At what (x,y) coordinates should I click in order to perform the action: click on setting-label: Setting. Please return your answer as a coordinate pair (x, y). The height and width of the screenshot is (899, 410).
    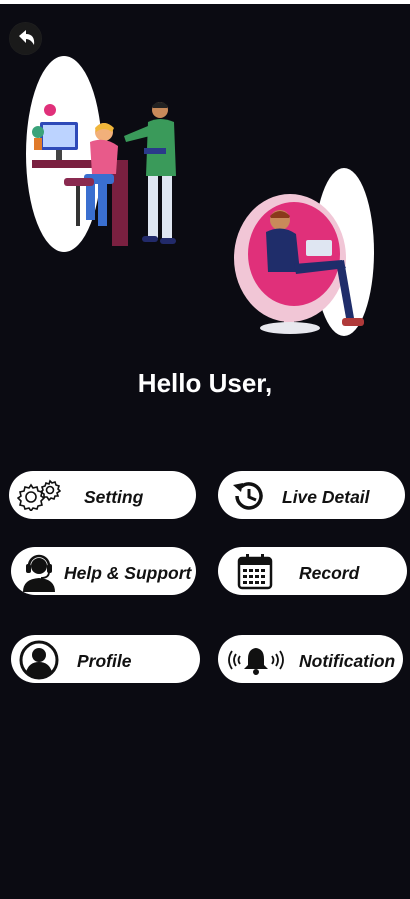
    Looking at the image, I should click on (114, 497).